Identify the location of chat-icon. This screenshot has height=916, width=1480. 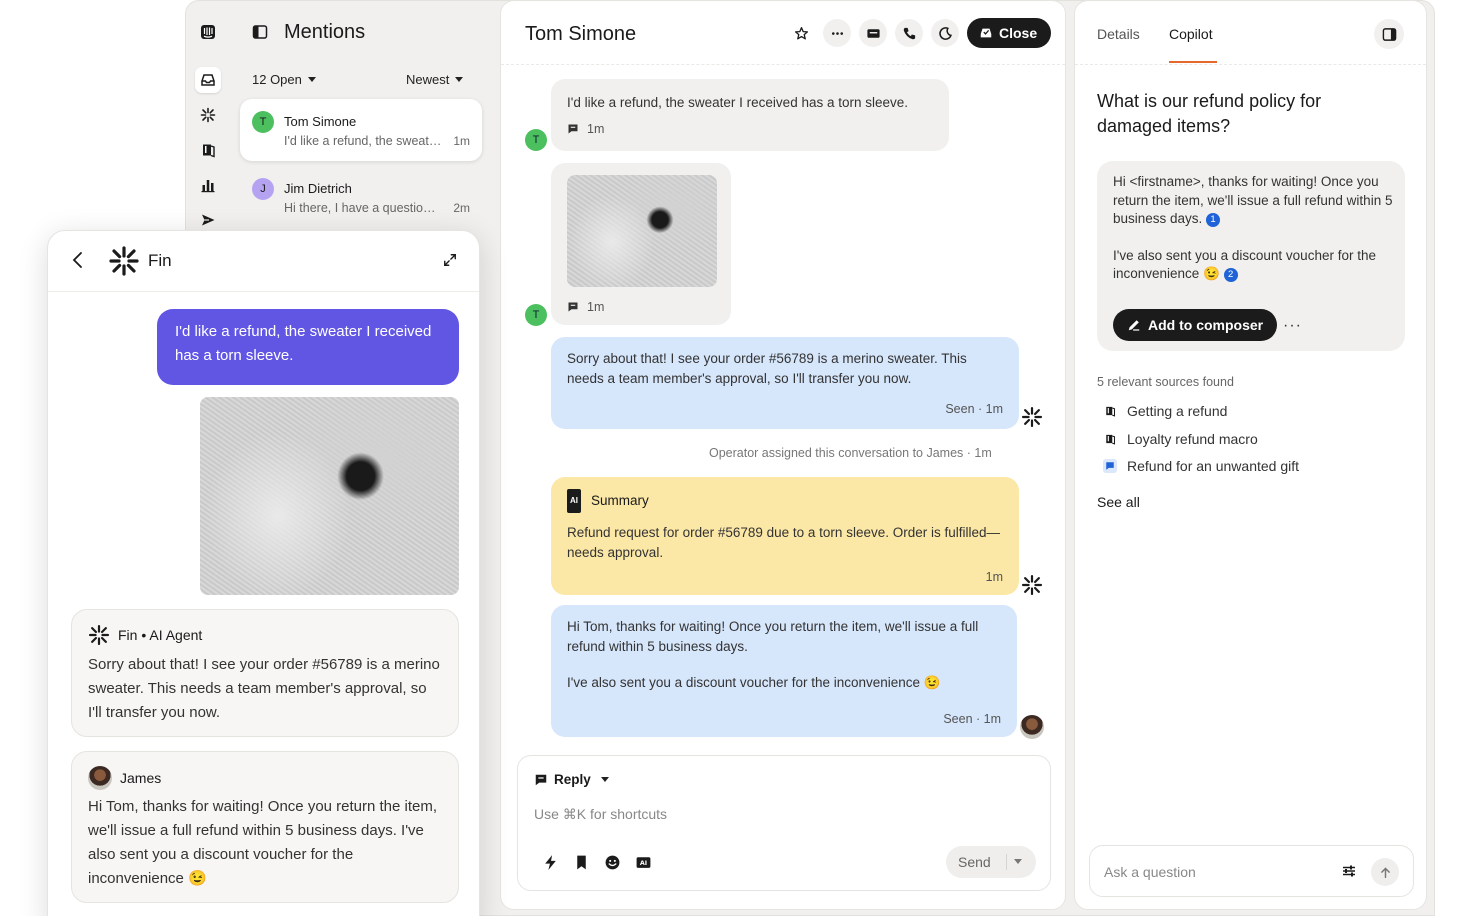
(1110, 466).